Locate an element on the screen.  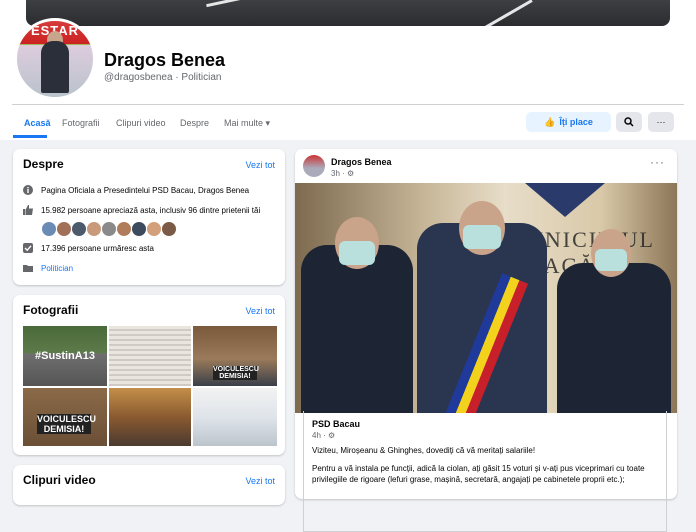
tab-home: Acasă is located at coordinates (37, 123).